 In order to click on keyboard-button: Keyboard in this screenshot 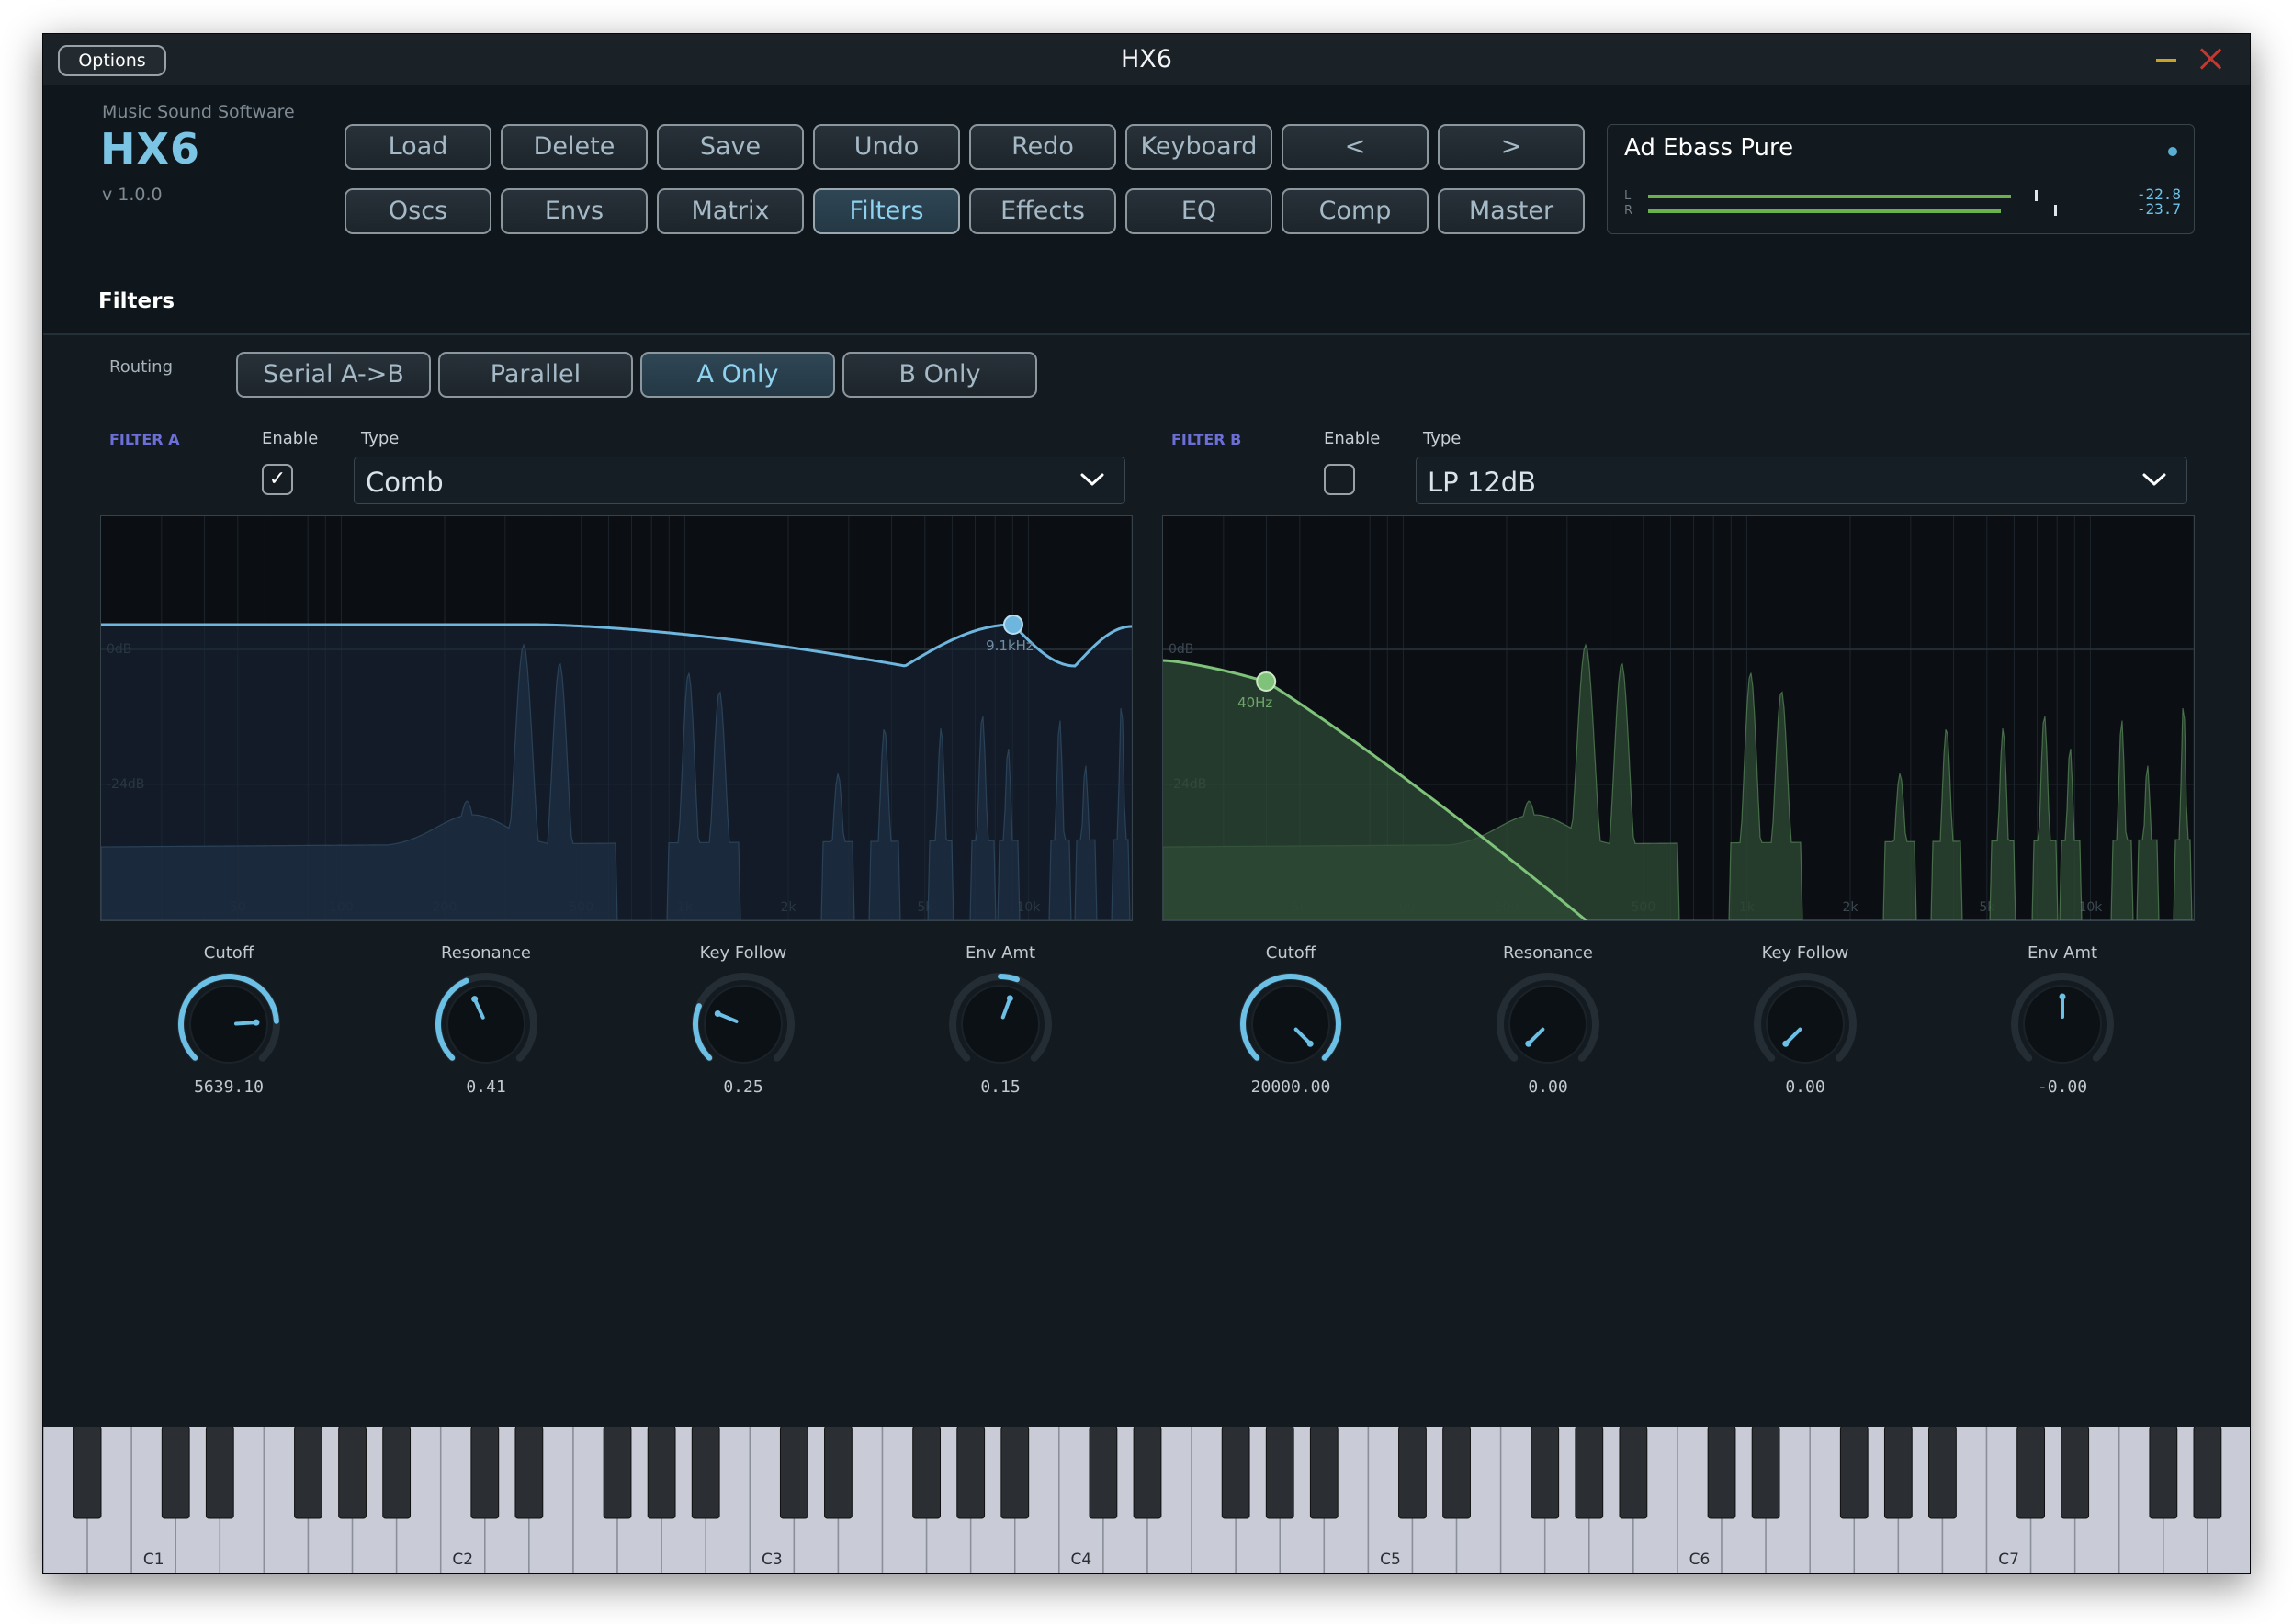, I will do `click(1198, 147)`.